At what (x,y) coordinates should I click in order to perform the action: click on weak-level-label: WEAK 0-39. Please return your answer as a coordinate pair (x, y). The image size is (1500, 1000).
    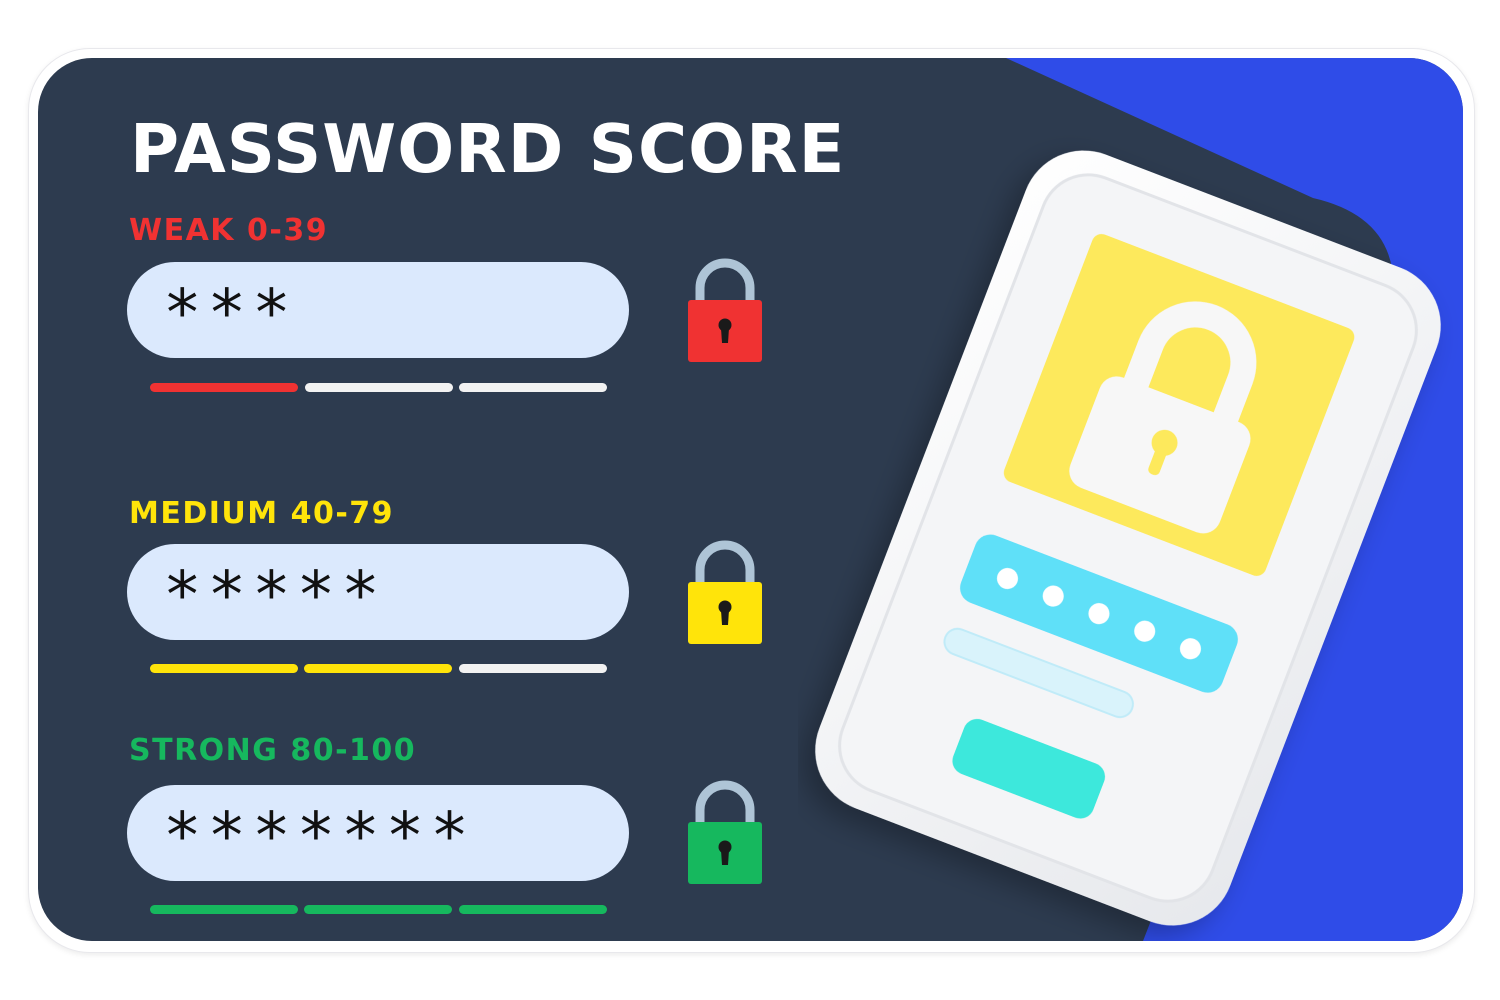
    Looking at the image, I should click on (229, 230).